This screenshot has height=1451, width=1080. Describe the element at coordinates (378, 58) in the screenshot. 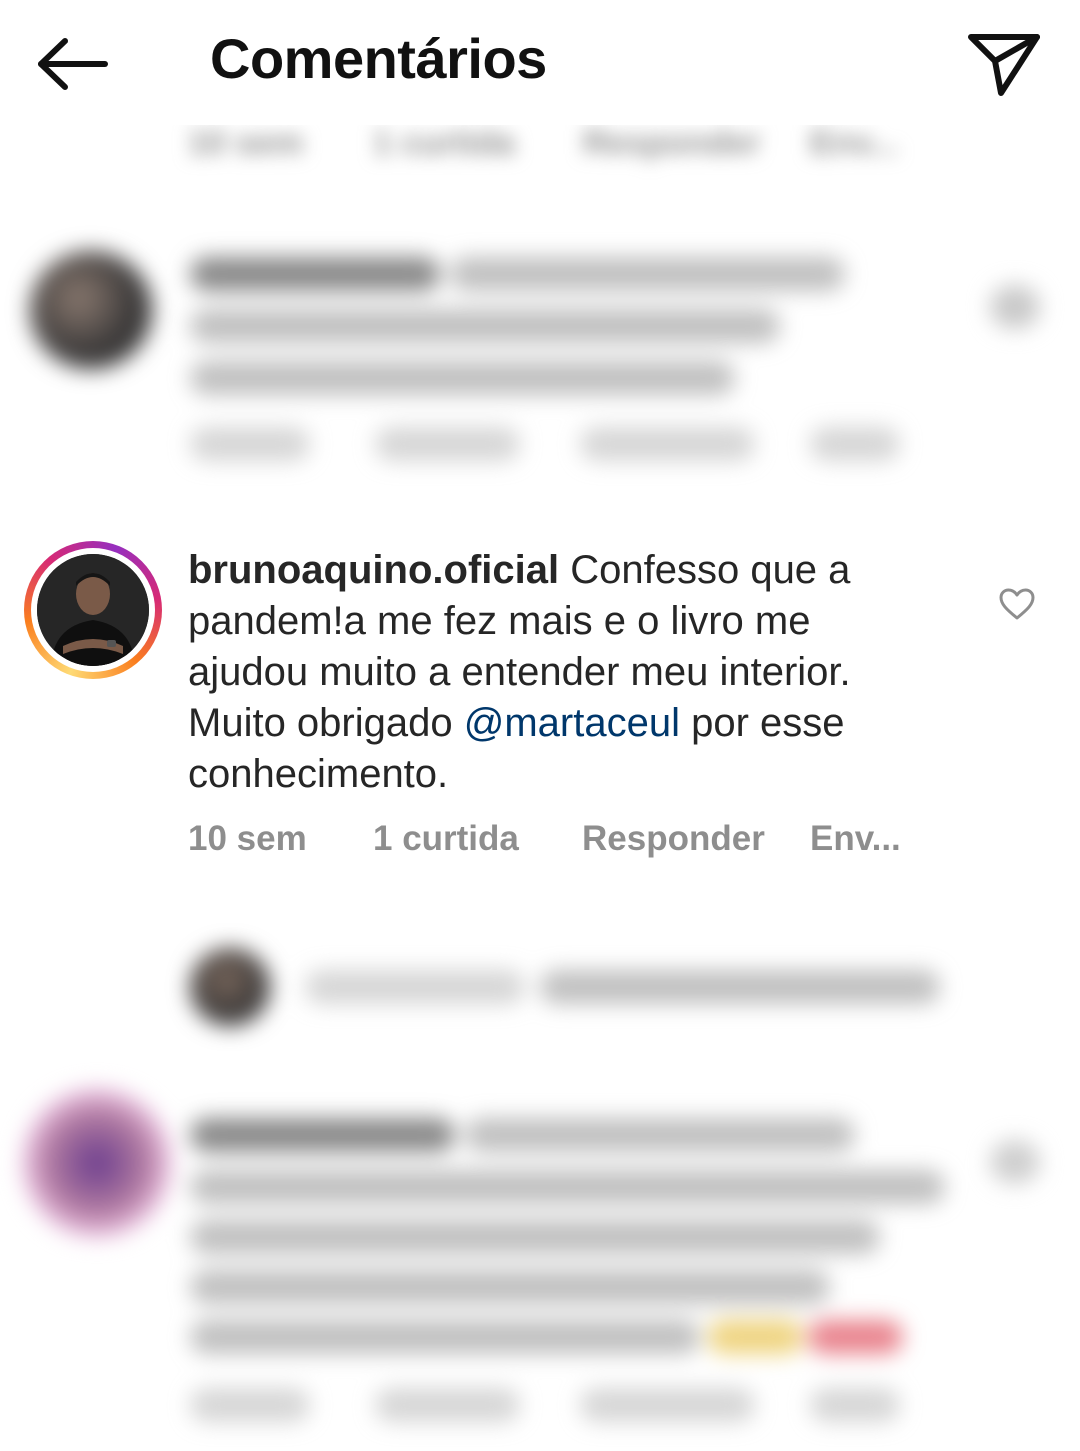

I see `page-title: Comentários` at that location.